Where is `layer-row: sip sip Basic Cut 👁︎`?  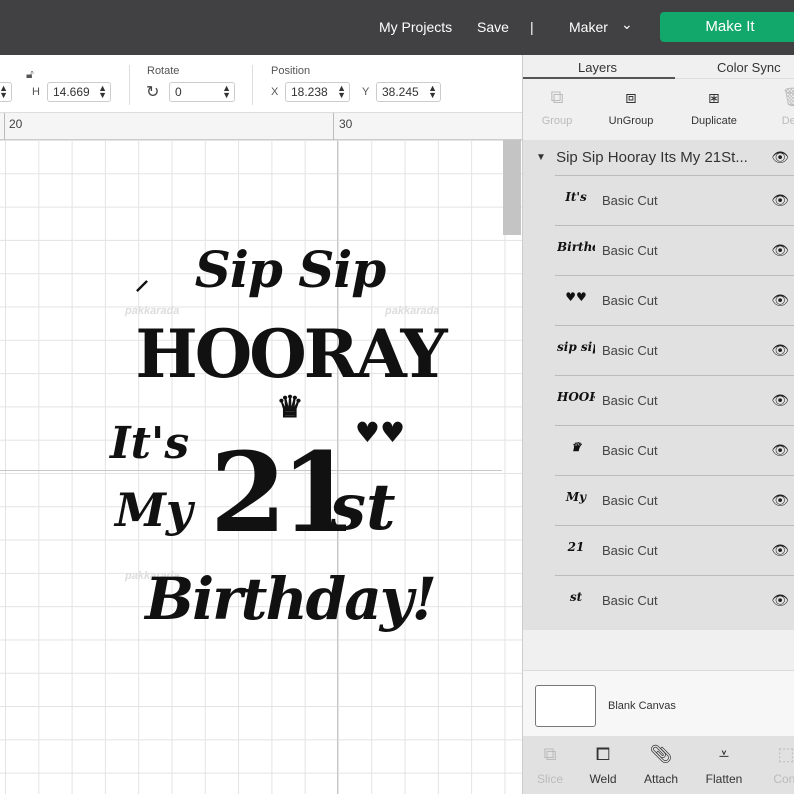
layer-row: sip sip Basic Cut 👁︎ is located at coordinates (674, 350).